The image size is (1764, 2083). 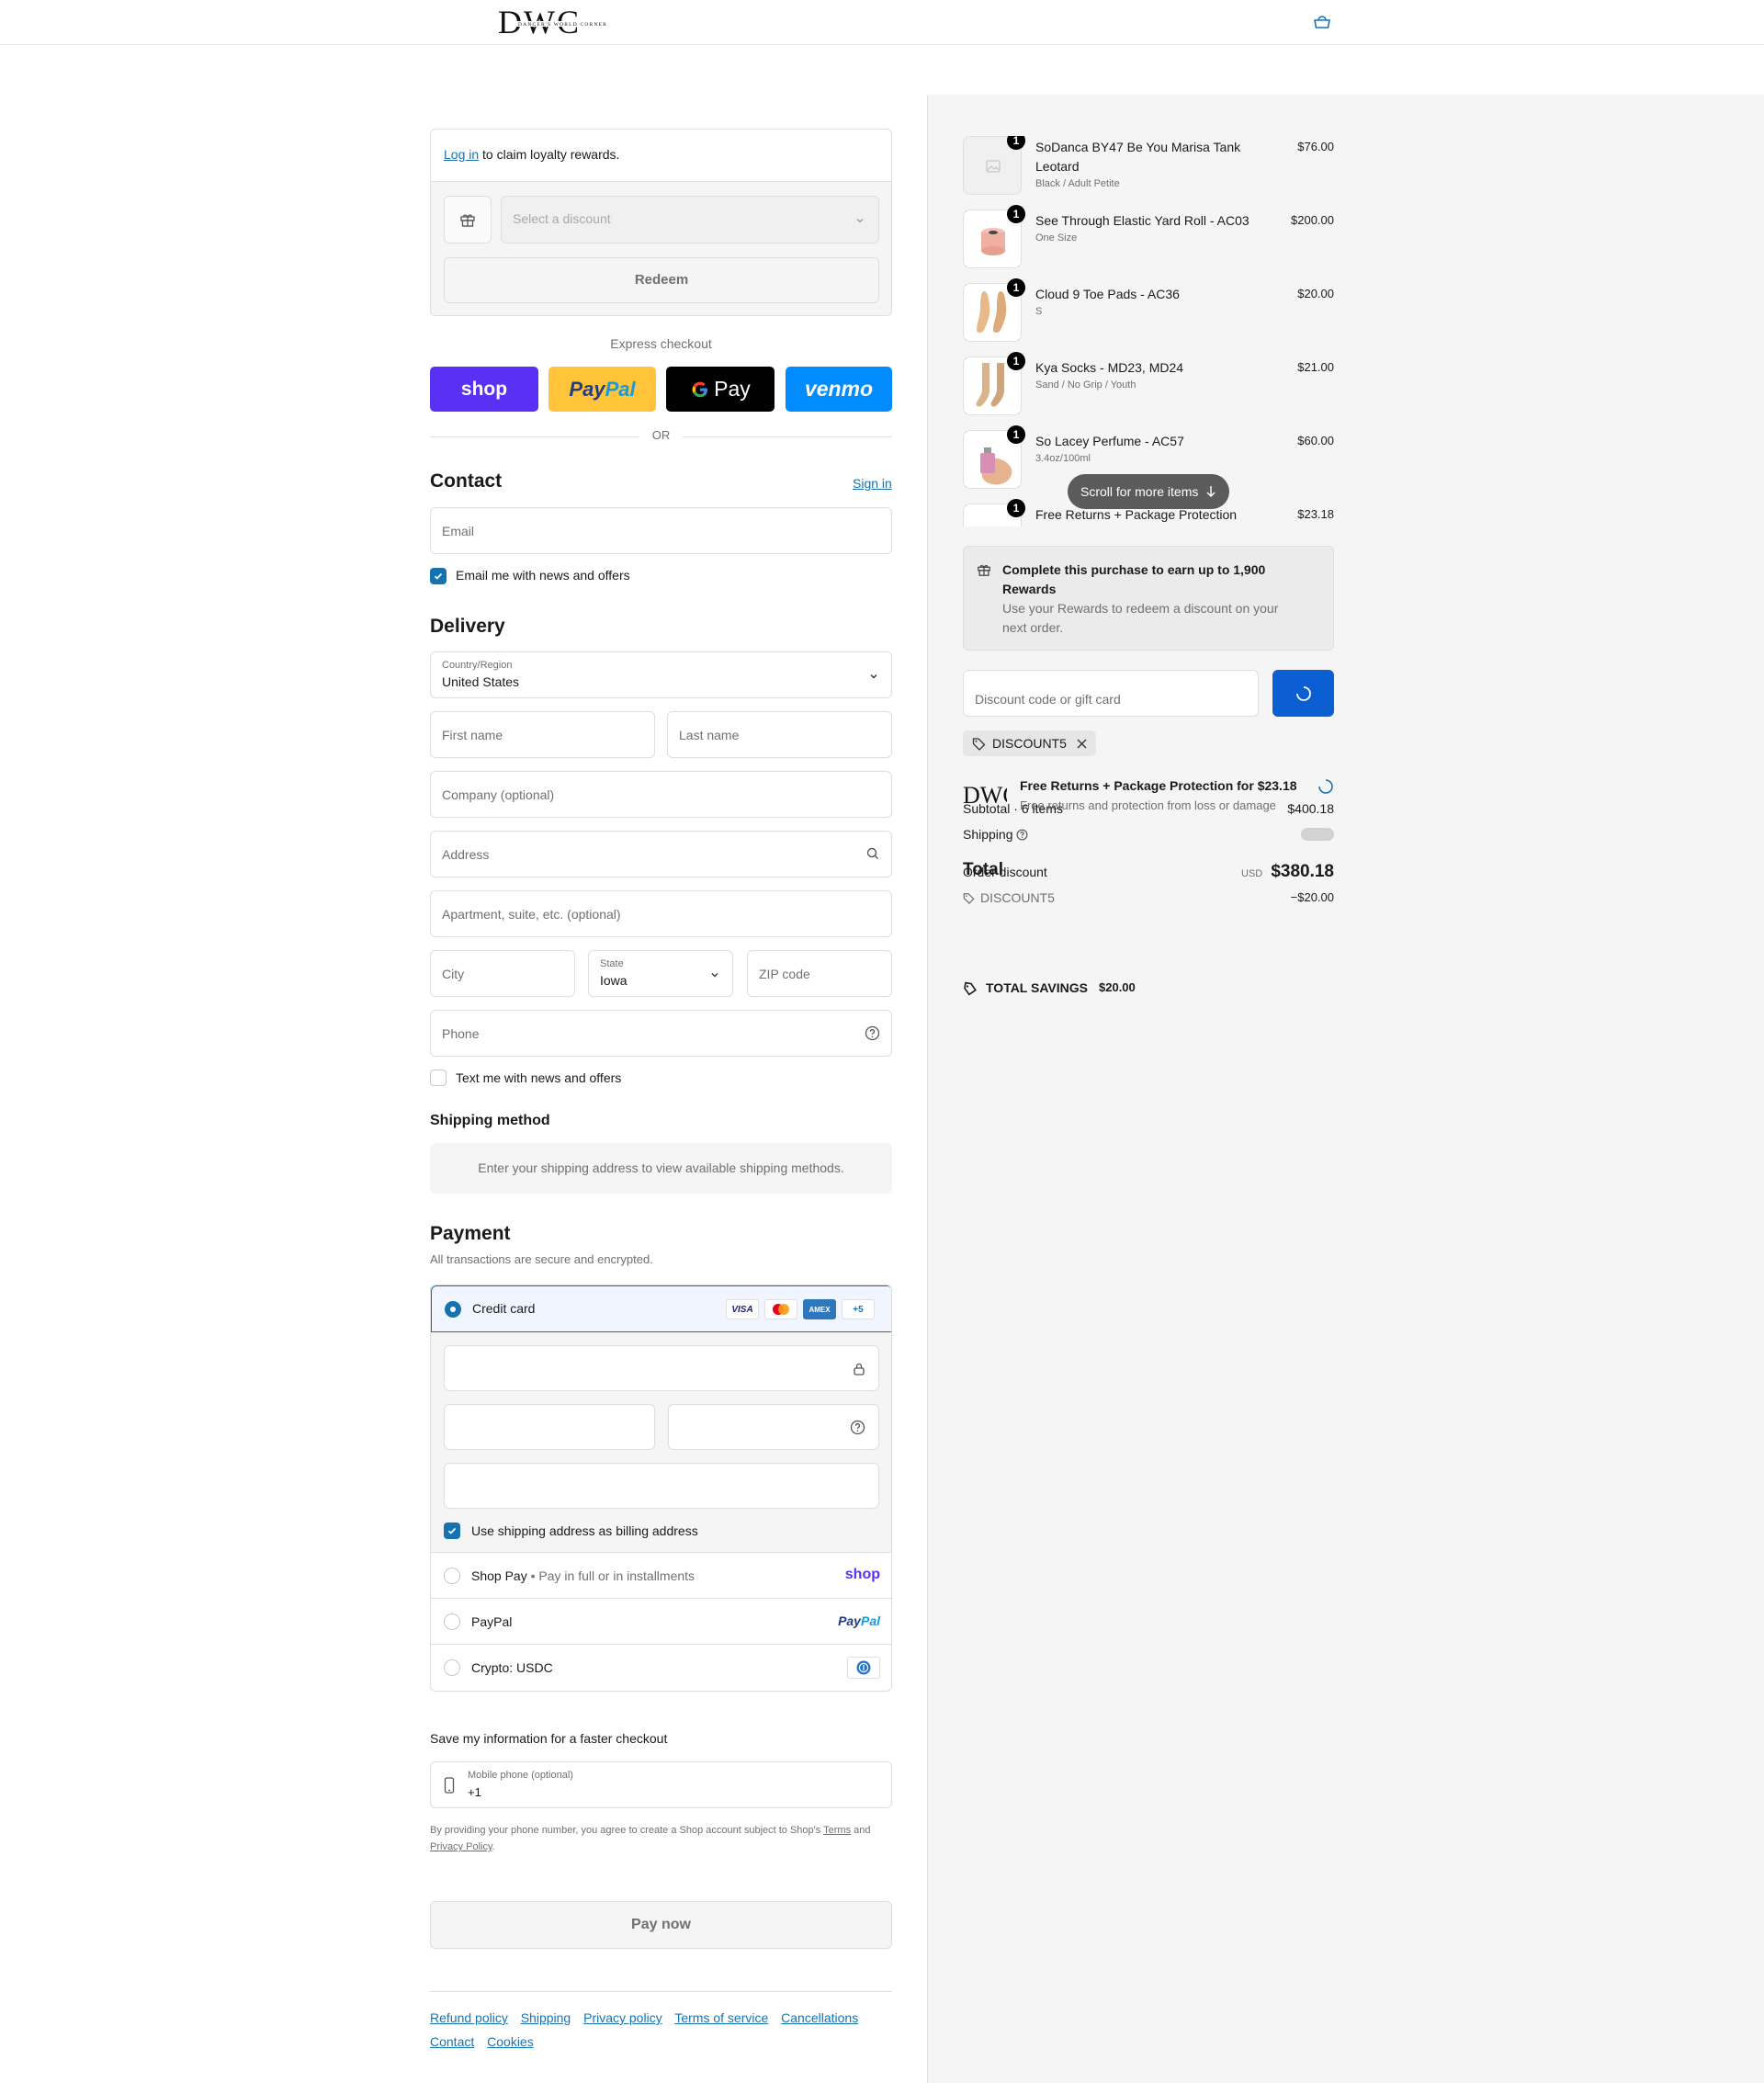 What do you see at coordinates (661, 794) in the screenshot?
I see `company-field: Company (optional)` at bounding box center [661, 794].